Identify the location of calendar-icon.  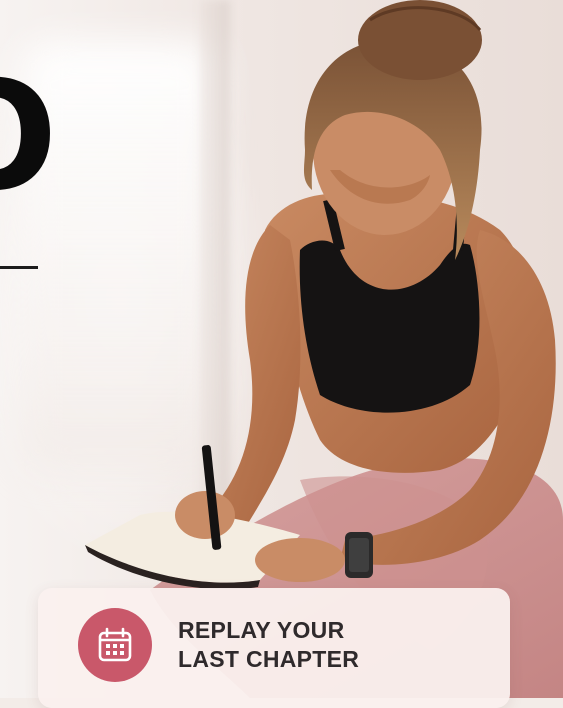
(115, 644).